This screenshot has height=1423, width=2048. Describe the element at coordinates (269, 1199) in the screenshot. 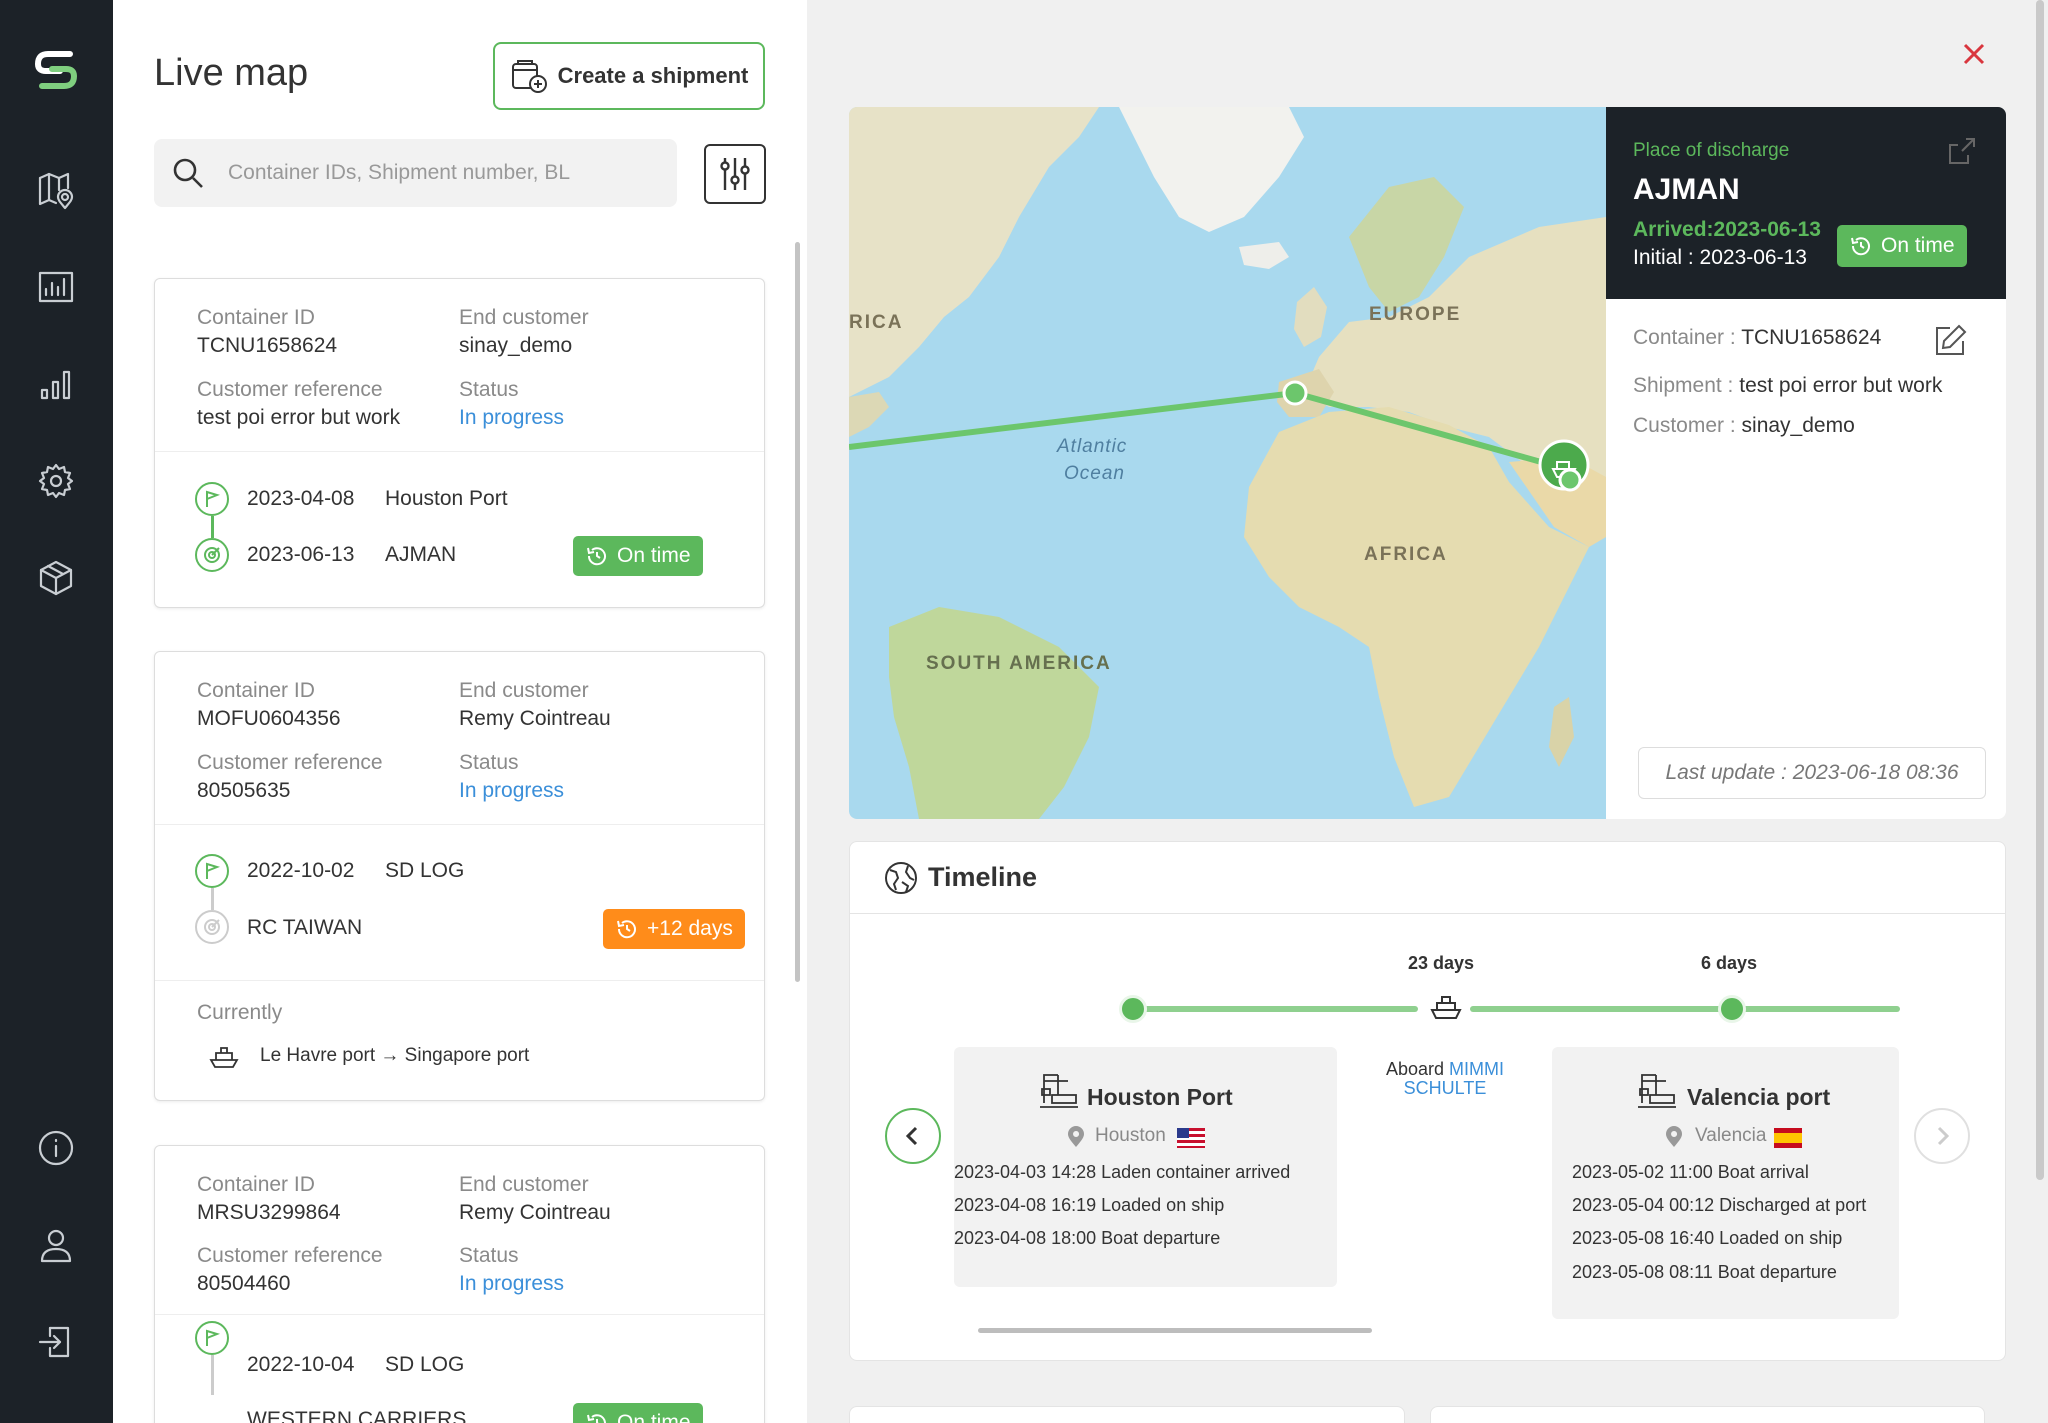

I see `container-id-field: Container ID MRSU3299864` at that location.